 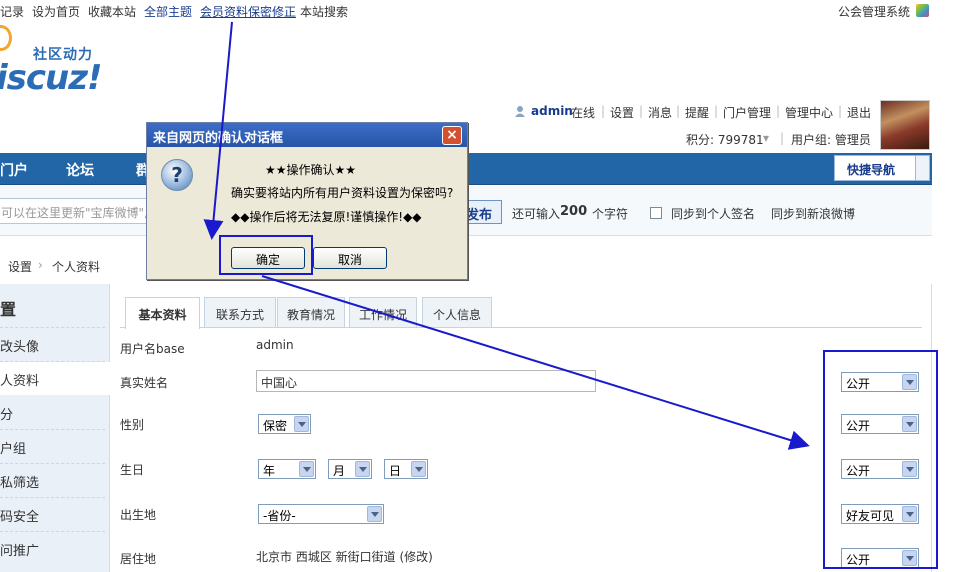 I want to click on chevron-down-icon: ▾, so click(x=766, y=138).